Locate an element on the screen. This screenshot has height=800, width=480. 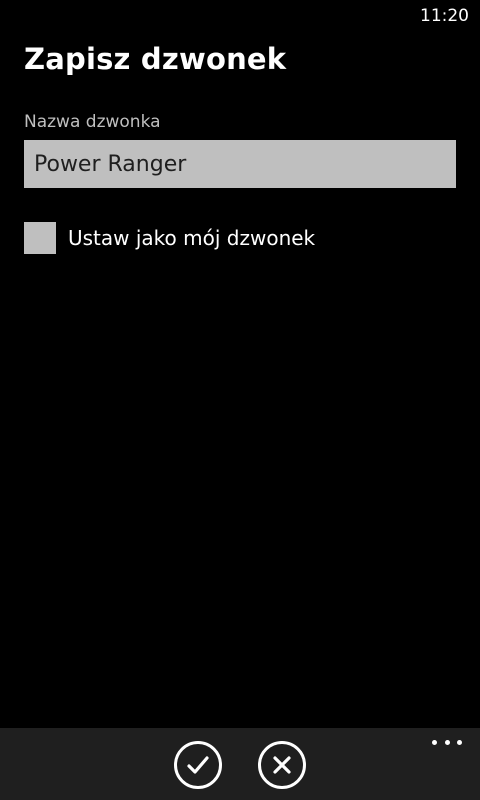
page-title: Zapisz dzwonek is located at coordinates (155, 59).